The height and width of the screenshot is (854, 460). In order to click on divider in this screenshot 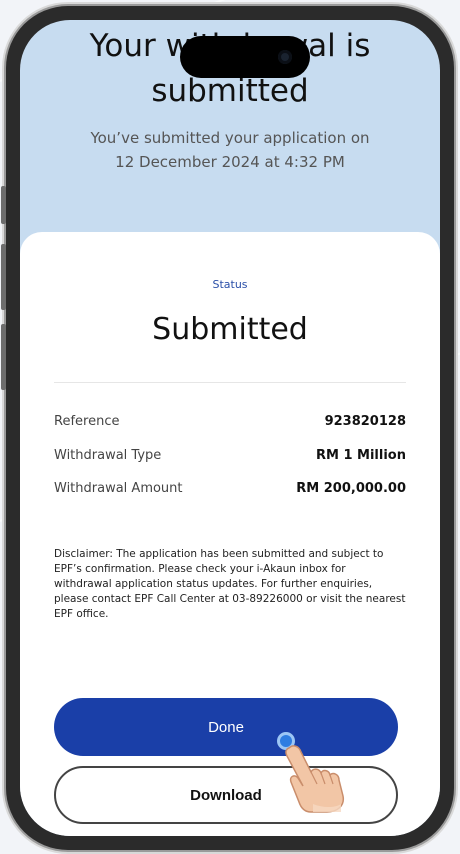, I will do `click(230, 382)`.